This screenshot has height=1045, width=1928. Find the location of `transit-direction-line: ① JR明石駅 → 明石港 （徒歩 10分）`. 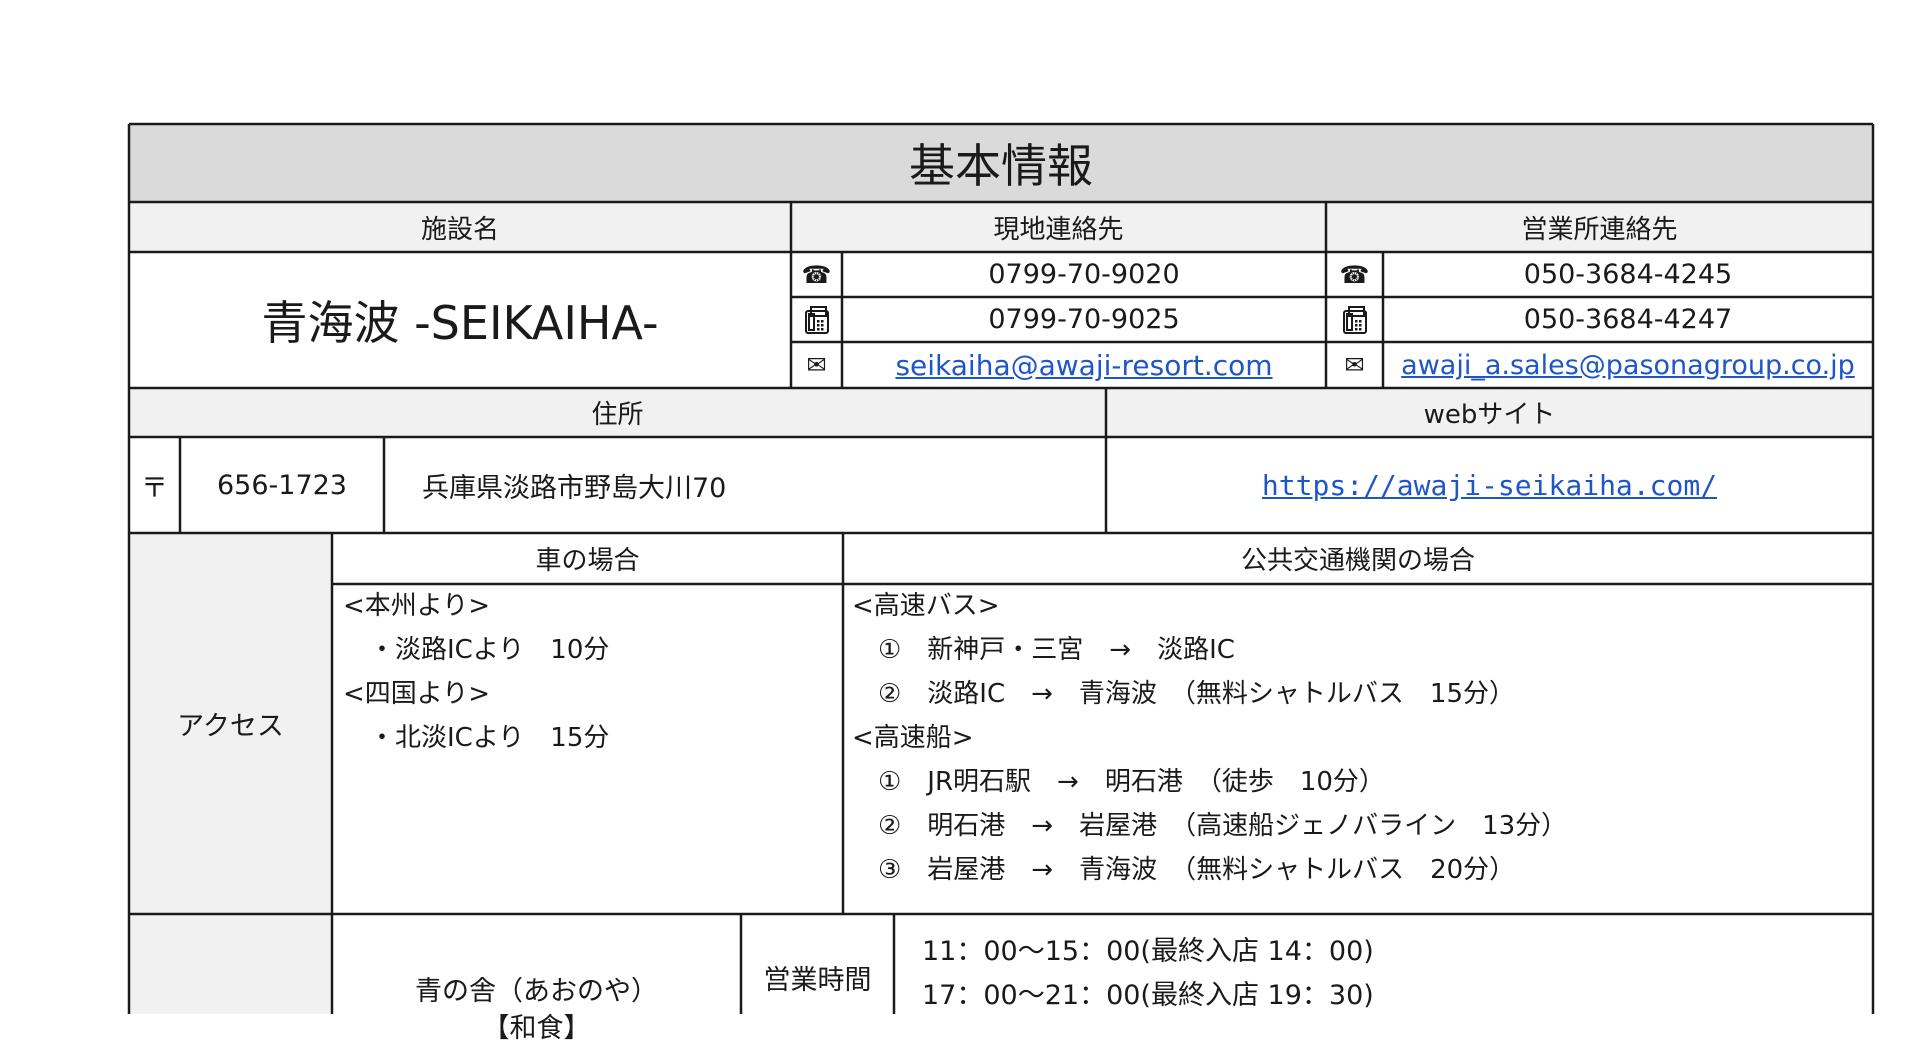

transit-direction-line: ① JR明石駅 → 明石港 （徒歩 10分） is located at coordinates (1118, 782).